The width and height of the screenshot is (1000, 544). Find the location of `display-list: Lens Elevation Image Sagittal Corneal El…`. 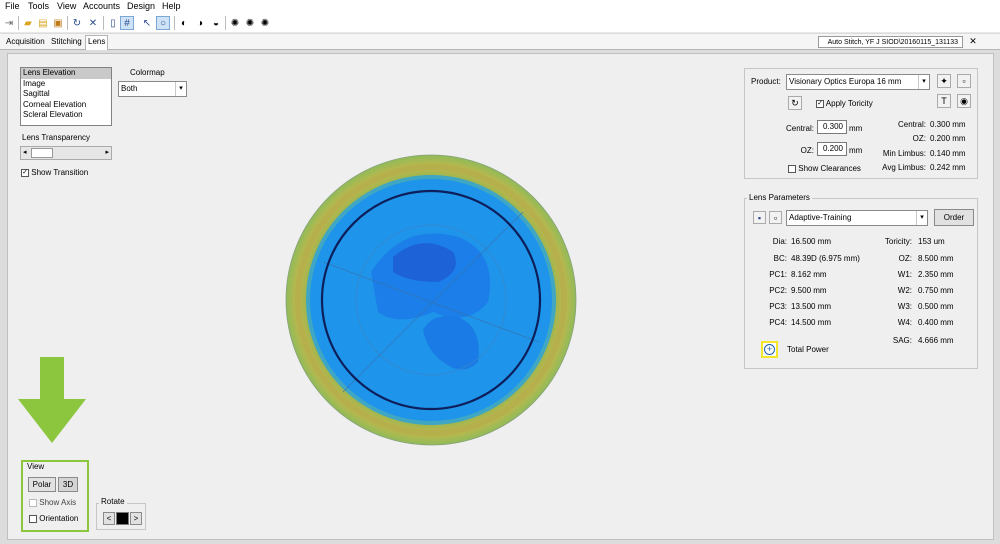

display-list: Lens Elevation Image Sagittal Corneal El… is located at coordinates (66, 96).